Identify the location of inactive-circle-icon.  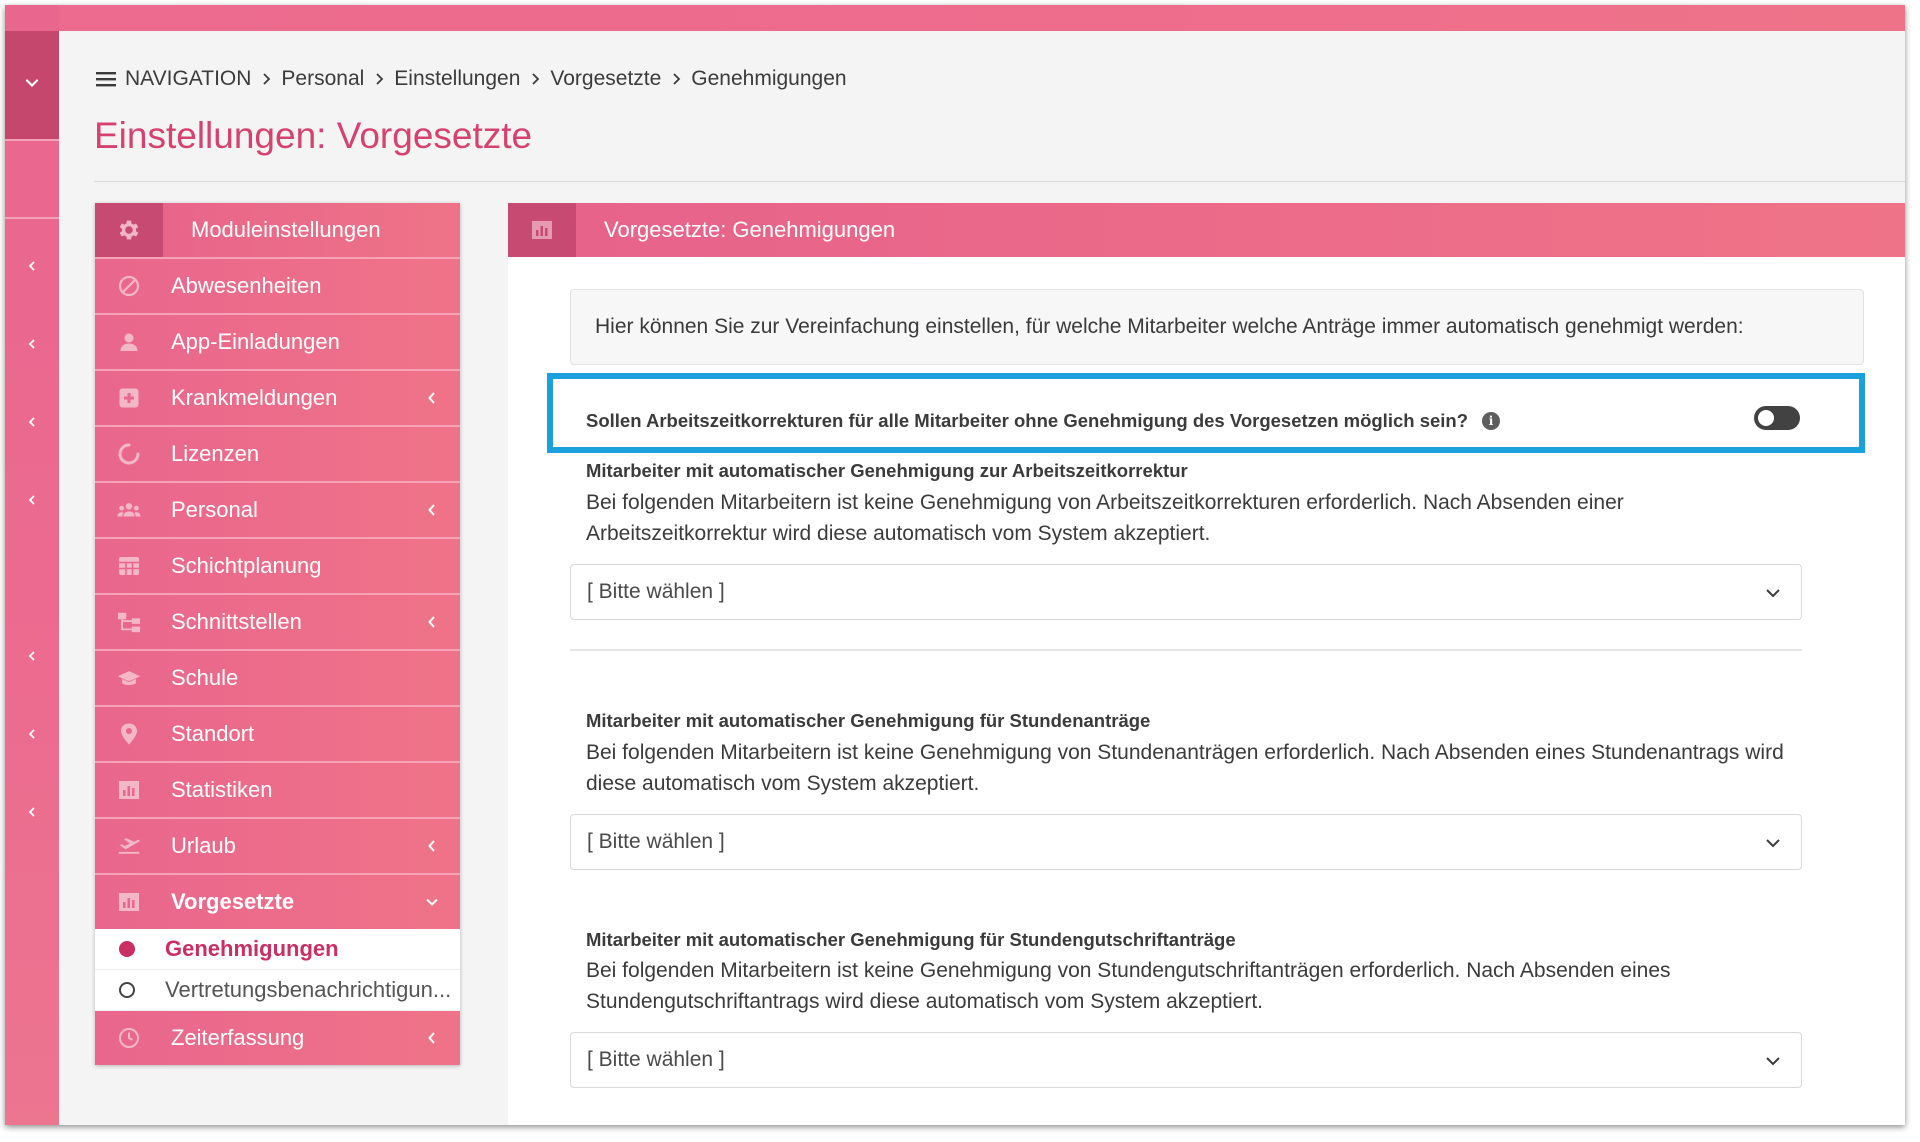
(127, 990).